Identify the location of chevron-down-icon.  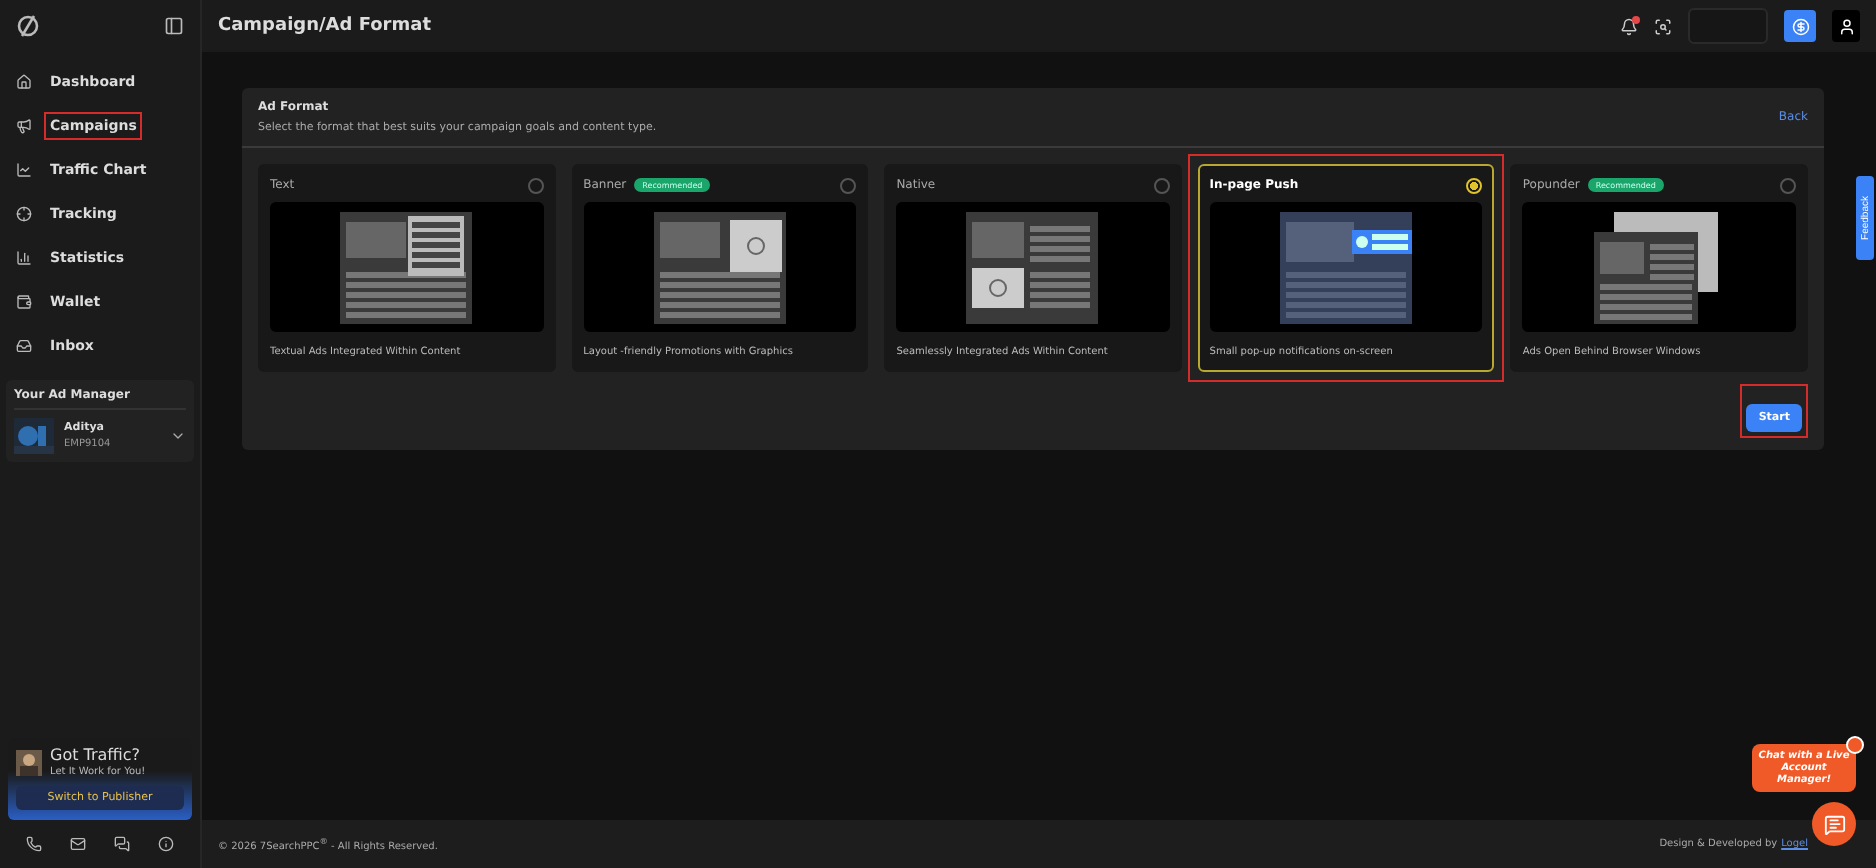
(178, 436).